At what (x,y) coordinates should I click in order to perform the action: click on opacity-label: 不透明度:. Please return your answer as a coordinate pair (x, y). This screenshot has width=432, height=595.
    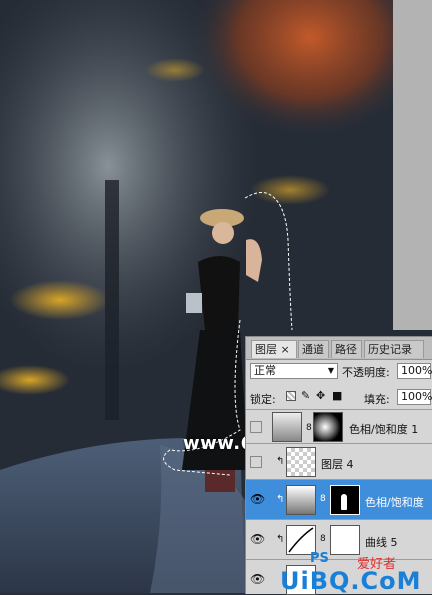
    Looking at the image, I should click on (366, 372).